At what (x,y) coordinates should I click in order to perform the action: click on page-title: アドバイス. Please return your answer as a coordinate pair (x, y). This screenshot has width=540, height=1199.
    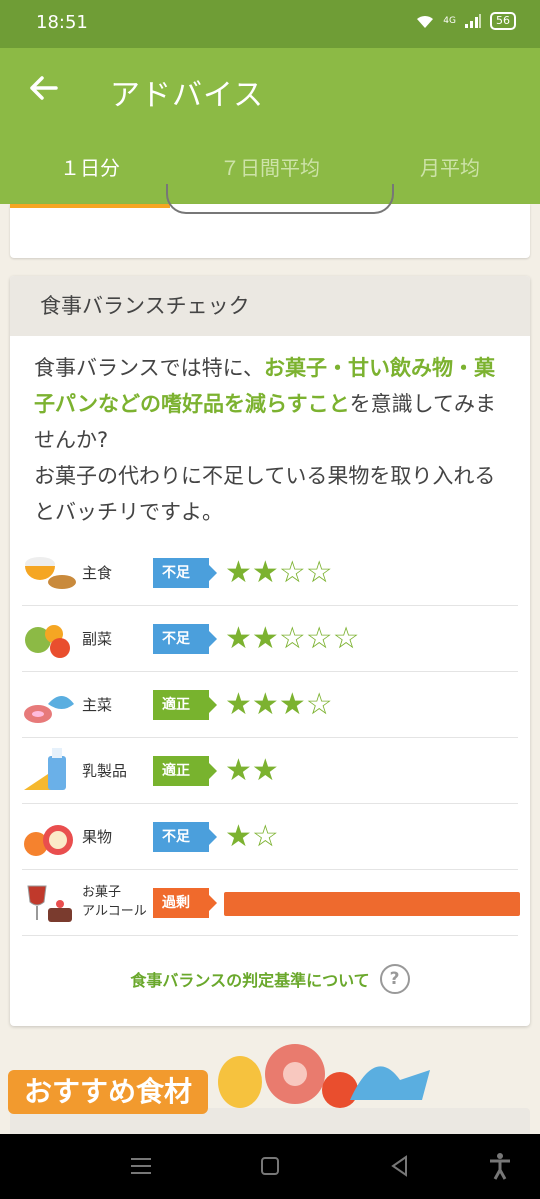
    Looking at the image, I should click on (187, 95).